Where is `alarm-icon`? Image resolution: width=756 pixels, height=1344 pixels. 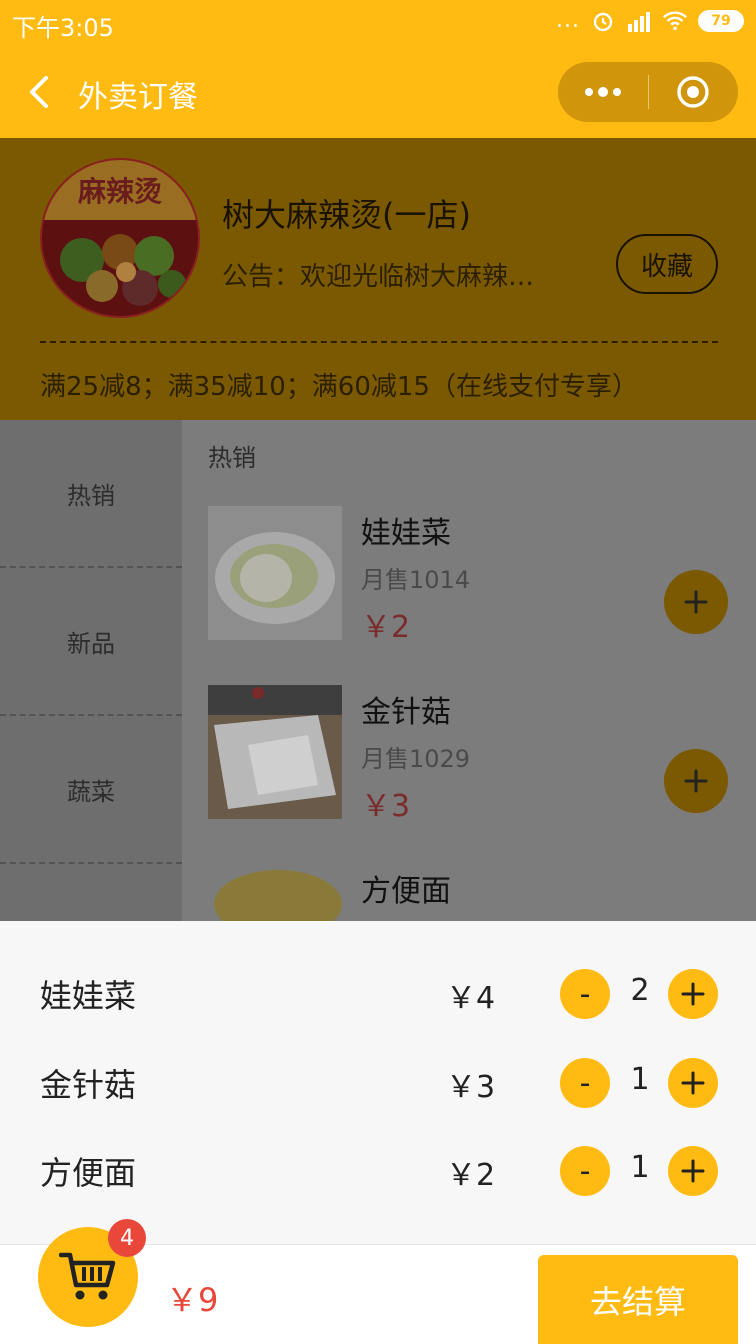 alarm-icon is located at coordinates (603, 21).